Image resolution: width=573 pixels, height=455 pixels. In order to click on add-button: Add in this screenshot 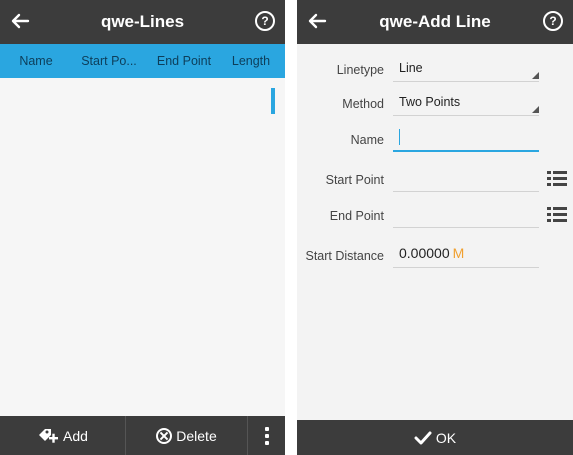, I will do `click(63, 435)`.